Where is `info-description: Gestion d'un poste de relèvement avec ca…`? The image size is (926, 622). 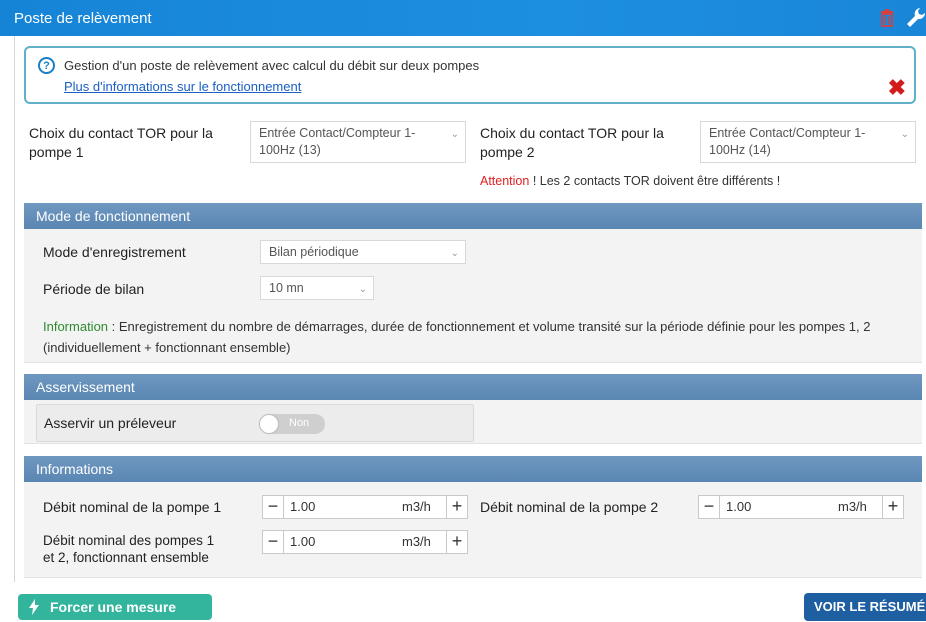 info-description: Gestion d'un poste de relèvement avec ca… is located at coordinates (272, 65).